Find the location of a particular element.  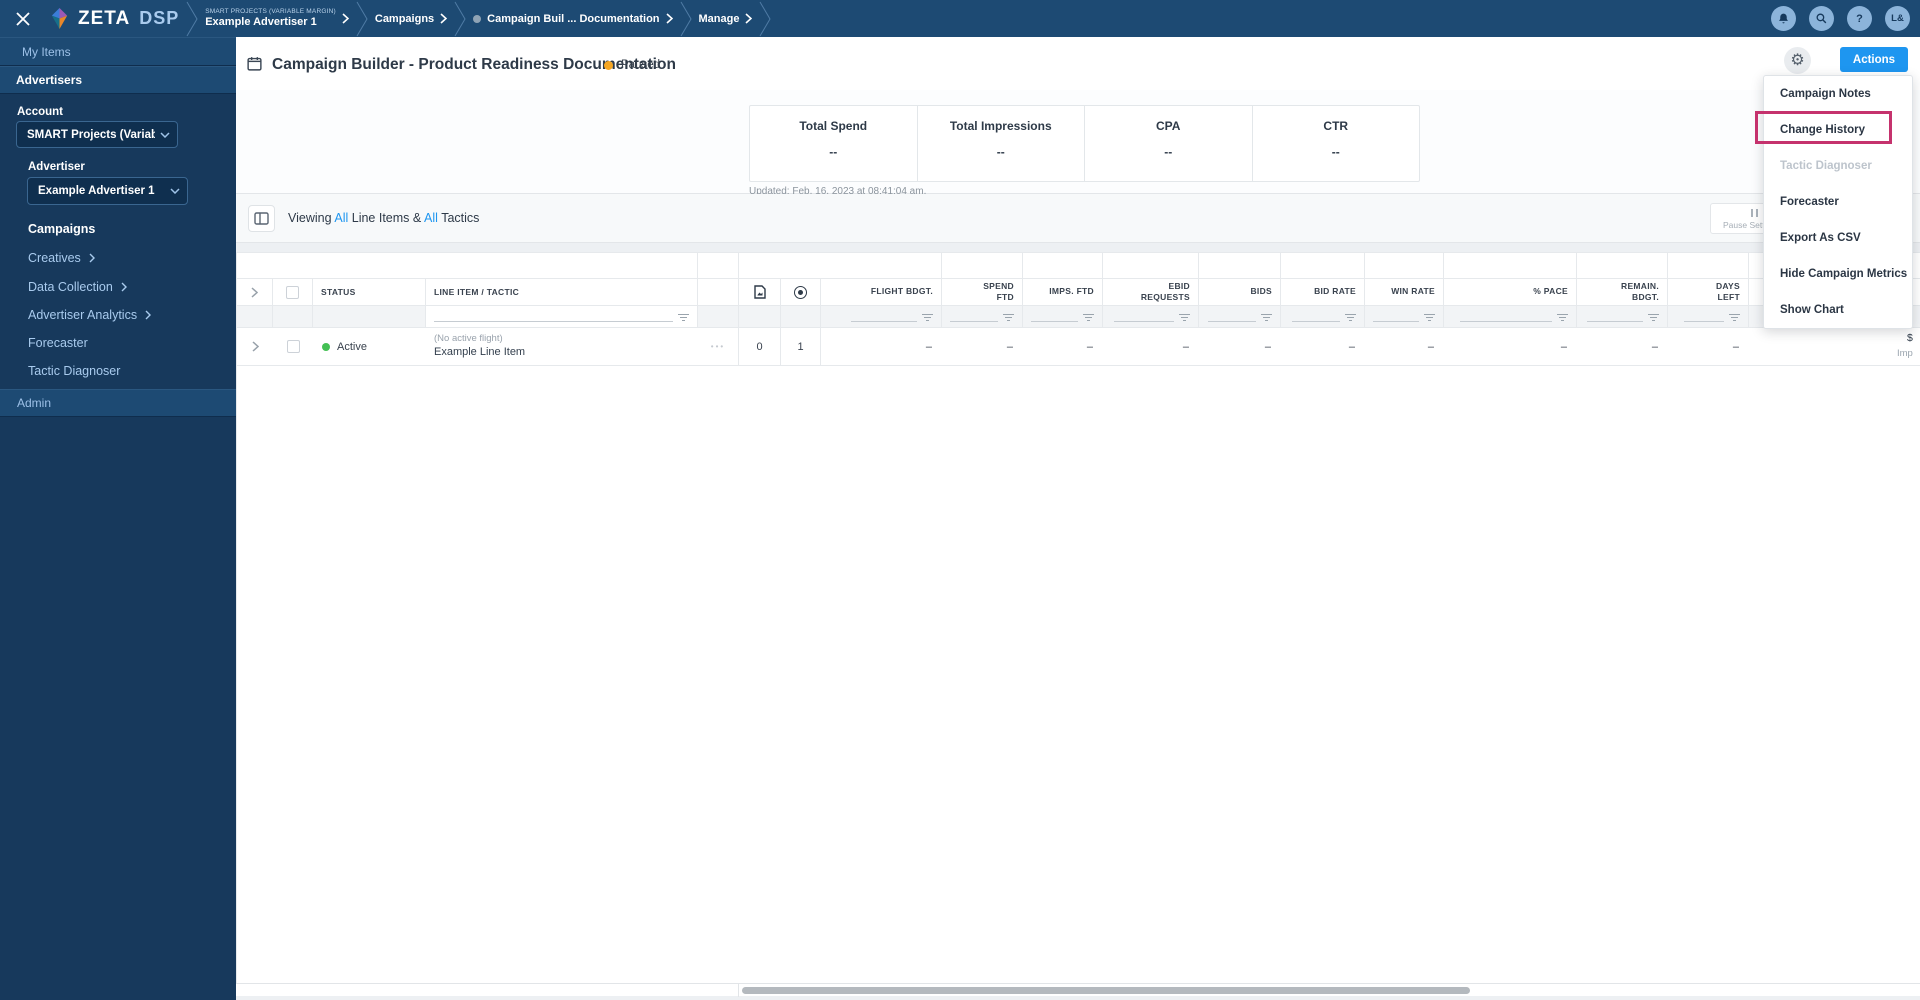

active-status-dot is located at coordinates (326, 346).